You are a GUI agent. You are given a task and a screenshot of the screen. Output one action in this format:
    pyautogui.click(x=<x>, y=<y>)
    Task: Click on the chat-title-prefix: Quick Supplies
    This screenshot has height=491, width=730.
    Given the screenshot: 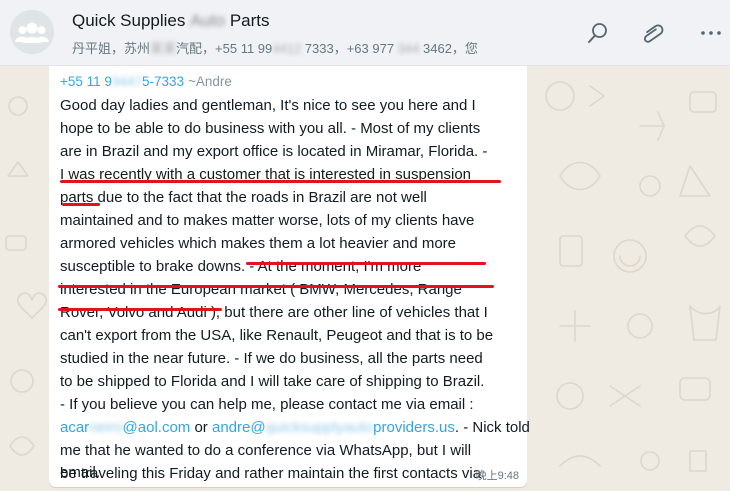 What is the action you would take?
    pyautogui.click(x=131, y=20)
    